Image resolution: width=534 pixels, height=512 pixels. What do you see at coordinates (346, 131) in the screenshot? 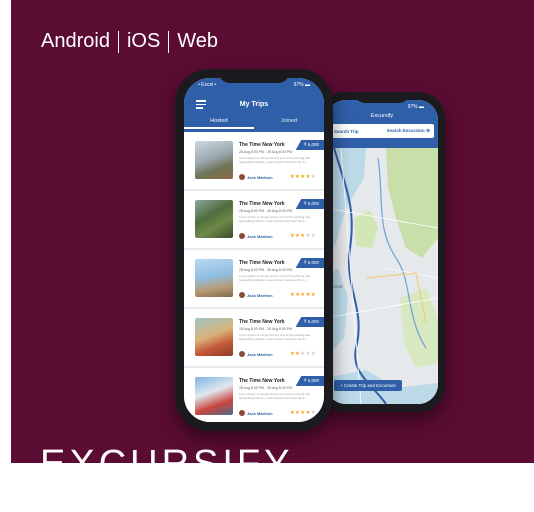
I see `search-trip-tab: Search Trip` at bounding box center [346, 131].